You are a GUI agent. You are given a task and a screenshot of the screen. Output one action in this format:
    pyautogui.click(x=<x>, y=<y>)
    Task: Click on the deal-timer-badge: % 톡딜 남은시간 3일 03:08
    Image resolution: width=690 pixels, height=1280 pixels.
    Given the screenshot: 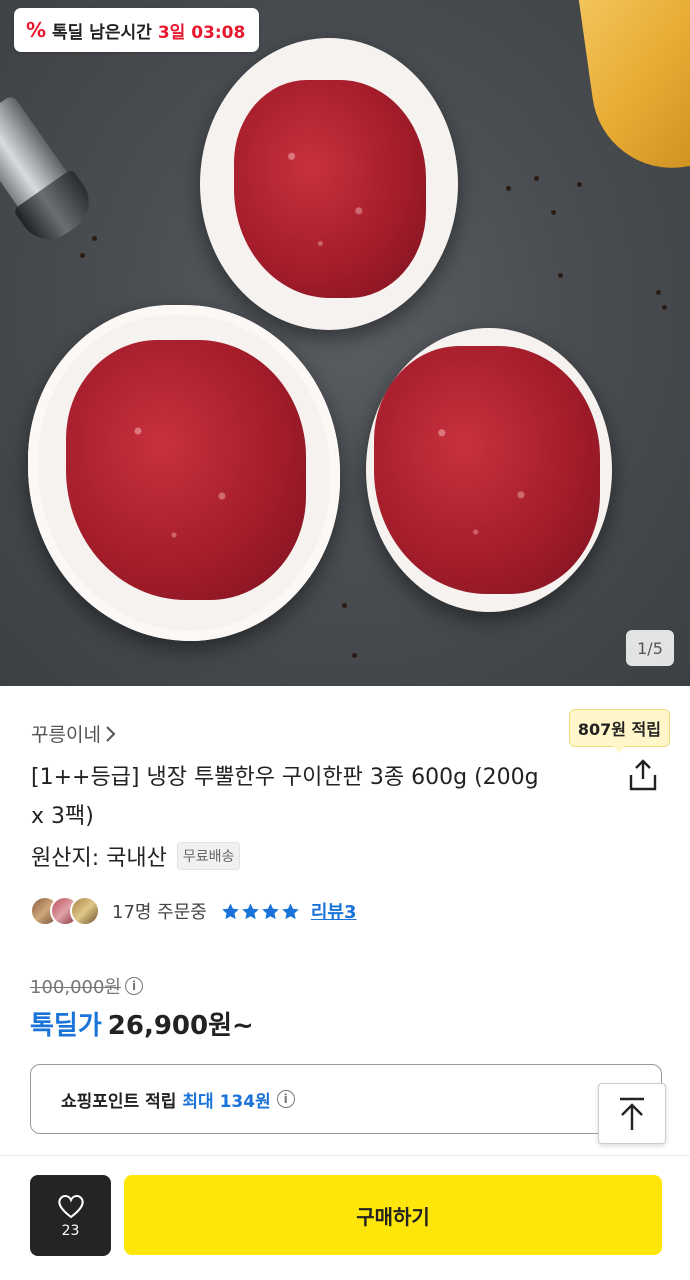 What is the action you would take?
    pyautogui.click(x=137, y=30)
    